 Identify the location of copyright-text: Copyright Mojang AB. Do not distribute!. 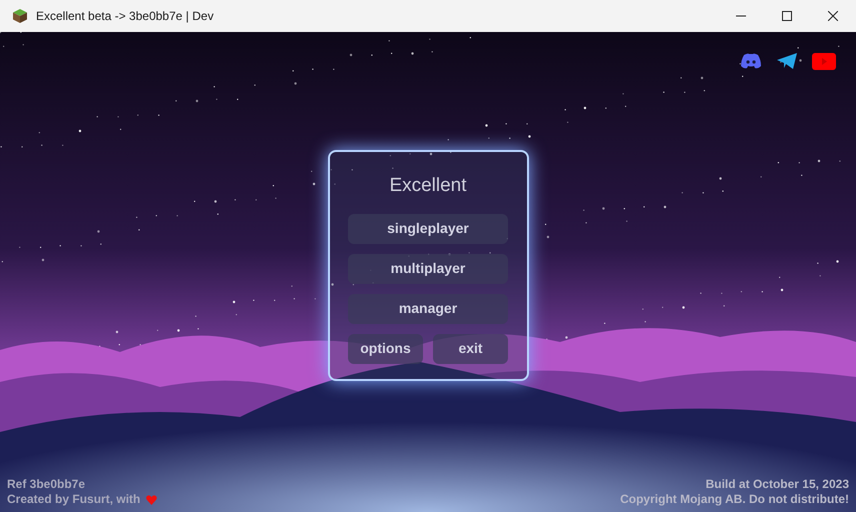
(734, 499).